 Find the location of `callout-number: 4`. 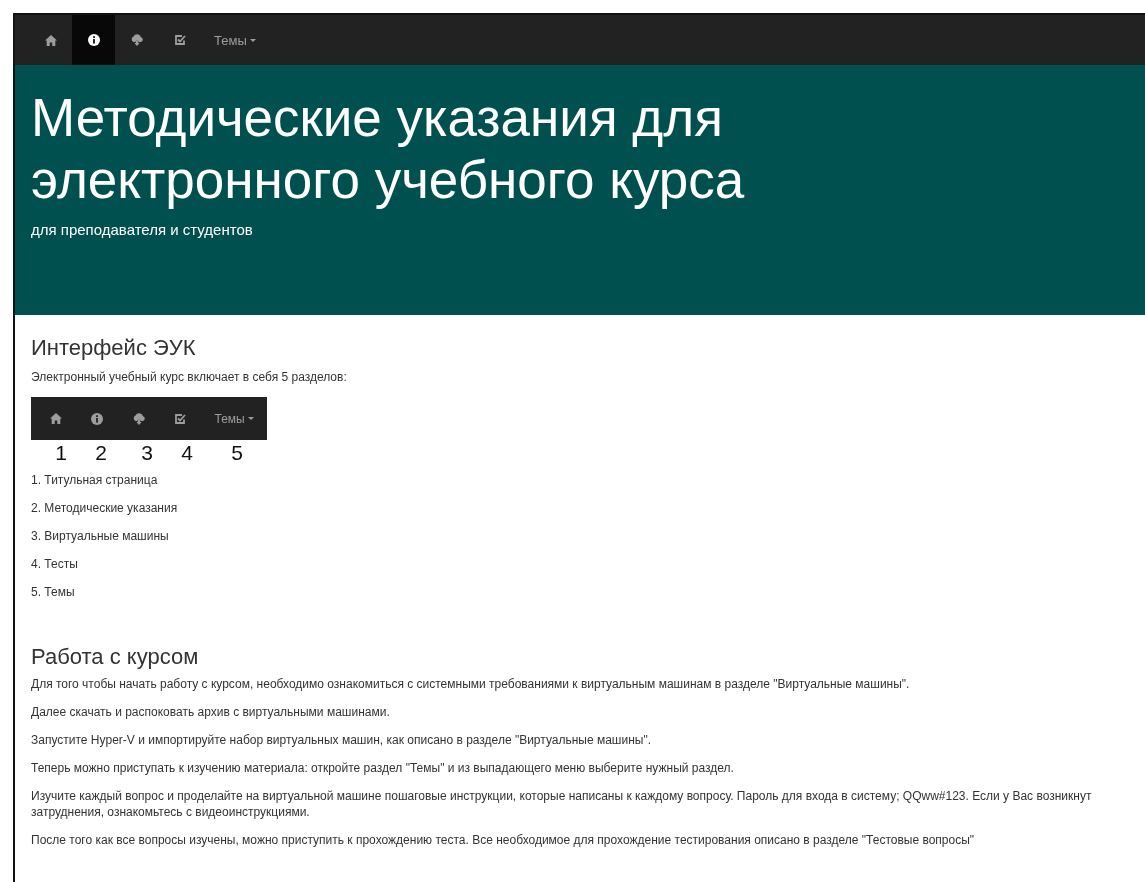

callout-number: 4 is located at coordinates (187, 453).